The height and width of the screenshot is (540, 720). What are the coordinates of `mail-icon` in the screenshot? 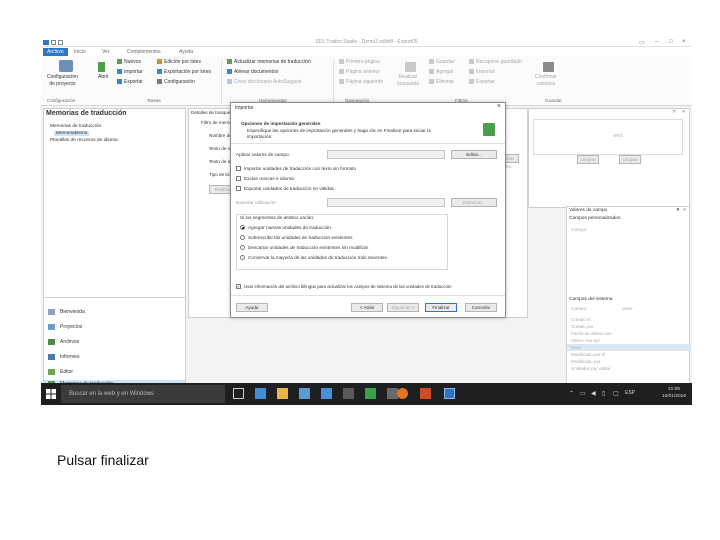 It's located at (326, 393).